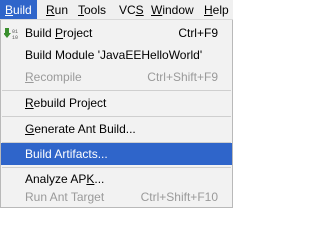 This screenshot has height=240, width=320. I want to click on menu-run: Run, so click(57, 9).